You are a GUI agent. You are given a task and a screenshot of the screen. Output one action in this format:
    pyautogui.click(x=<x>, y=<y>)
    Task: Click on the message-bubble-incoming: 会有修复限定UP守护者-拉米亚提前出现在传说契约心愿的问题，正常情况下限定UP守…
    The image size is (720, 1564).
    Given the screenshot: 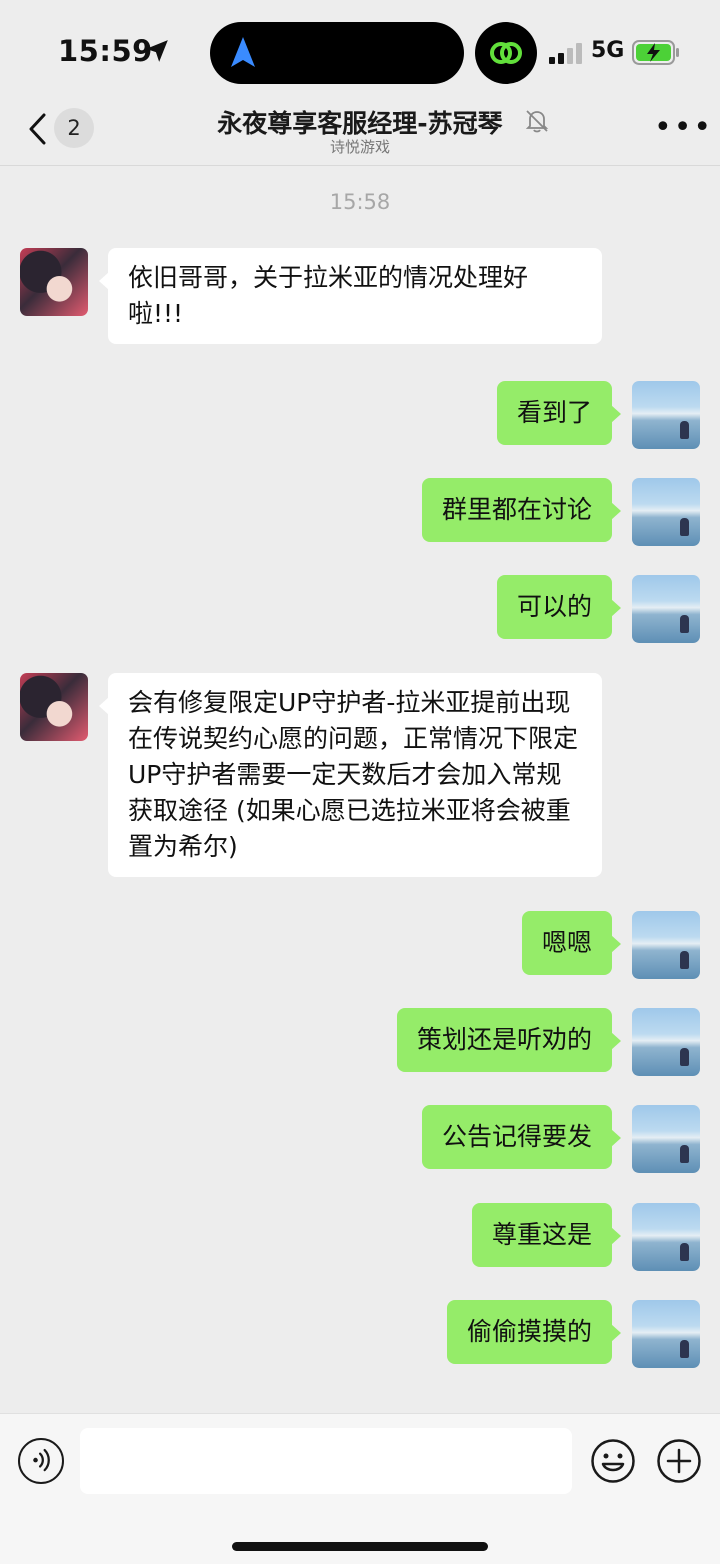 What is the action you would take?
    pyautogui.click(x=350, y=775)
    